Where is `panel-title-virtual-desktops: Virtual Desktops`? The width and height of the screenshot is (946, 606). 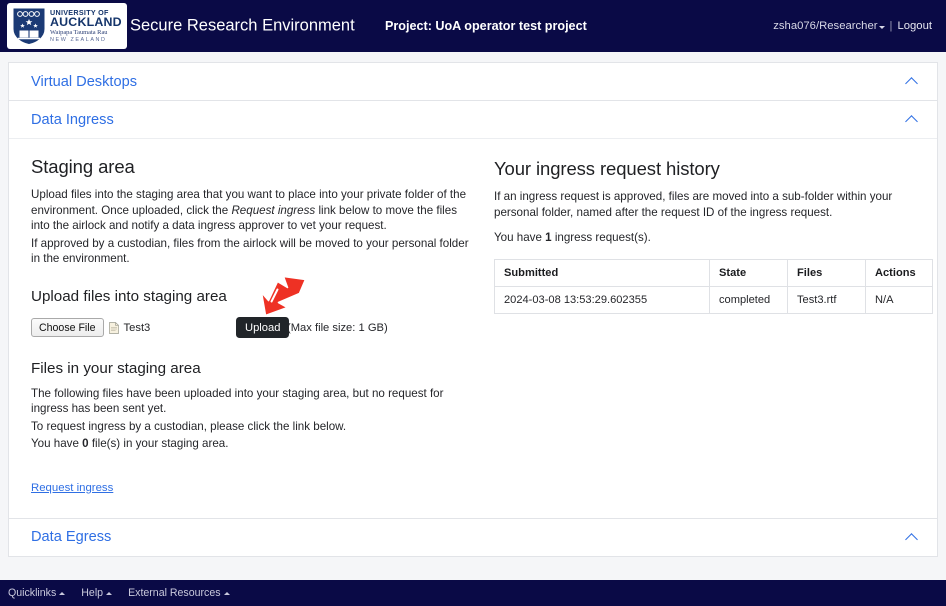 panel-title-virtual-desktops: Virtual Desktops is located at coordinates (84, 81).